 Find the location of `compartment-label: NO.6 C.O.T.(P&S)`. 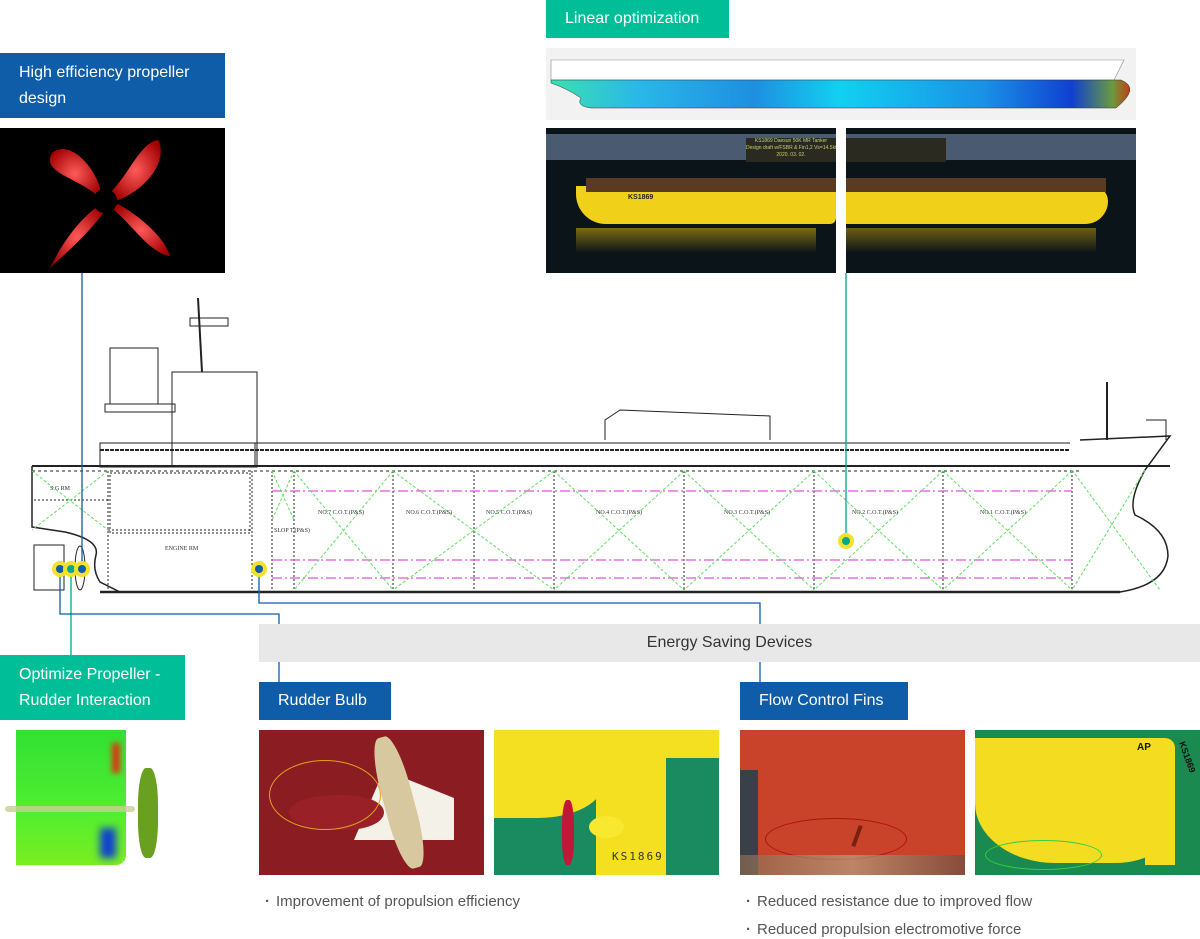

compartment-label: NO.6 C.O.T.(P&S) is located at coordinates (429, 512).